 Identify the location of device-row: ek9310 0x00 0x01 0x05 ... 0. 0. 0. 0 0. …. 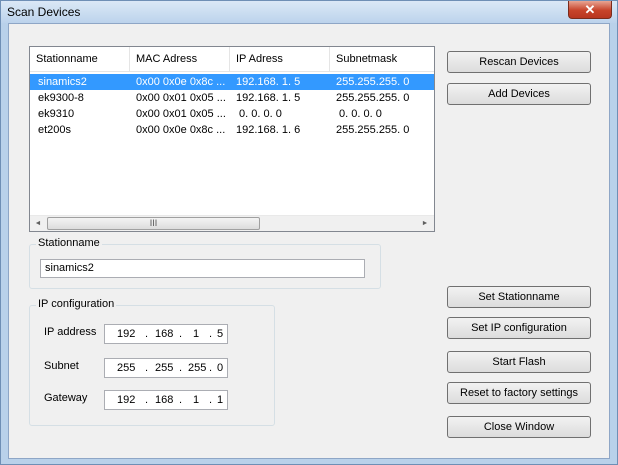
(232, 114).